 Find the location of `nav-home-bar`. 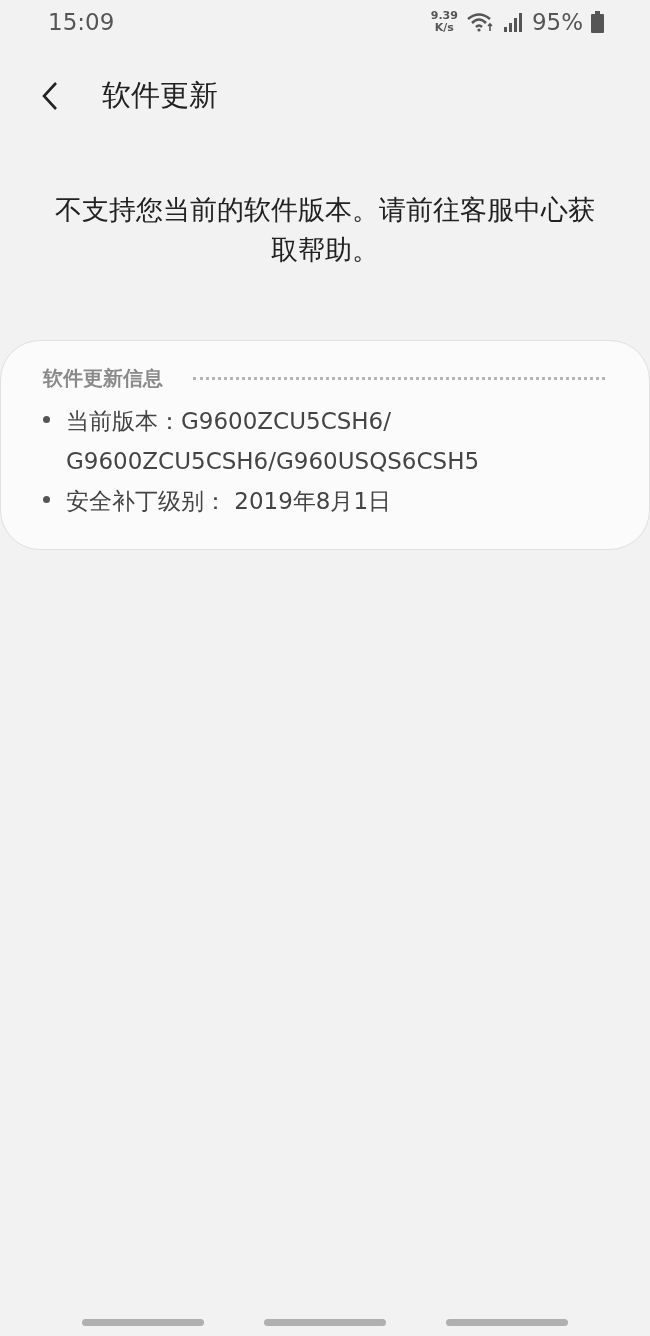

nav-home-bar is located at coordinates (325, 1322).